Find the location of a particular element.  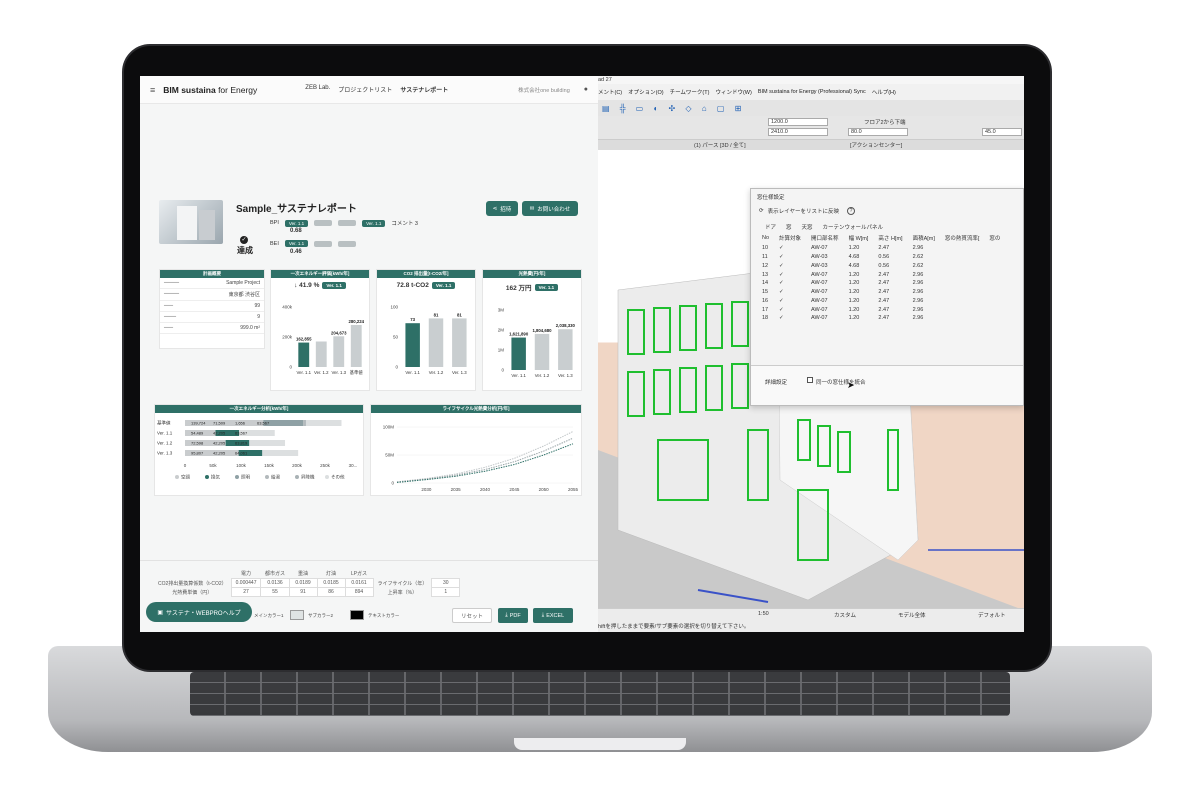

bei-row: BEI Ver. 1.1 is located at coordinates (313, 243).